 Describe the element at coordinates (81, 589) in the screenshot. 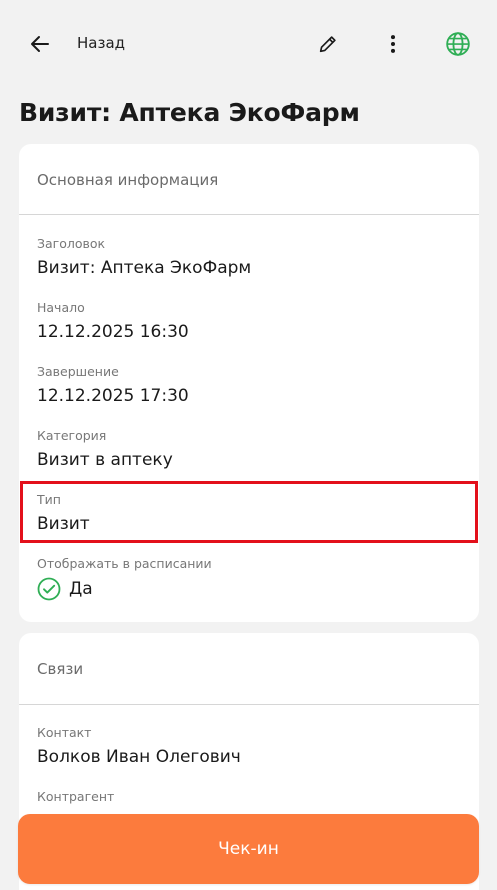

I see `schedule-field-value: Да` at that location.